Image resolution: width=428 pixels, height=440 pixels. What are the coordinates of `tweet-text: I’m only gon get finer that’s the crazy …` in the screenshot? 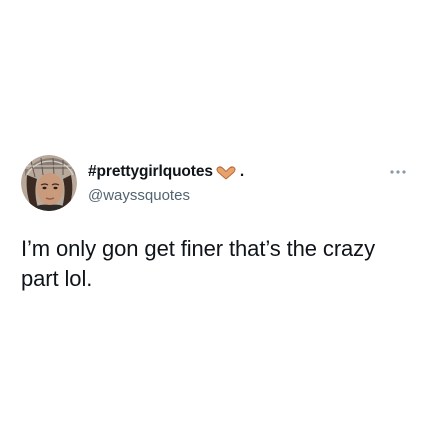 It's located at (198, 263).